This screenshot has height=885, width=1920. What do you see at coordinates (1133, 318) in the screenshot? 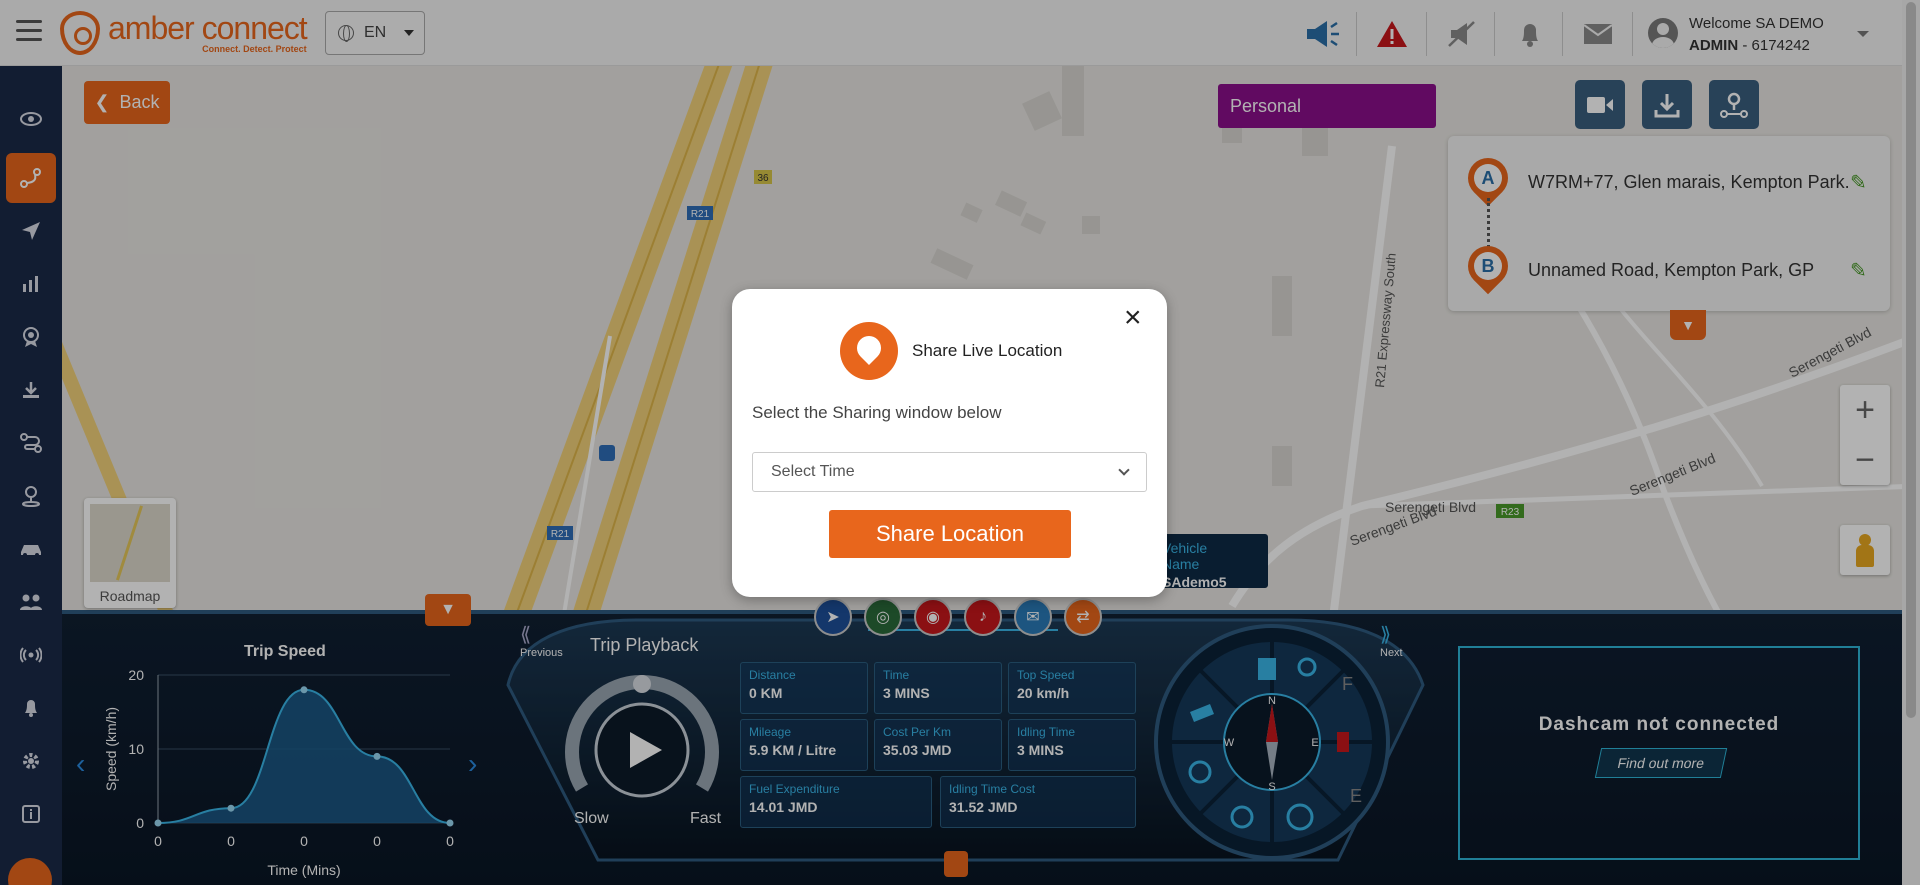
I see `close-icon: ×` at bounding box center [1133, 318].